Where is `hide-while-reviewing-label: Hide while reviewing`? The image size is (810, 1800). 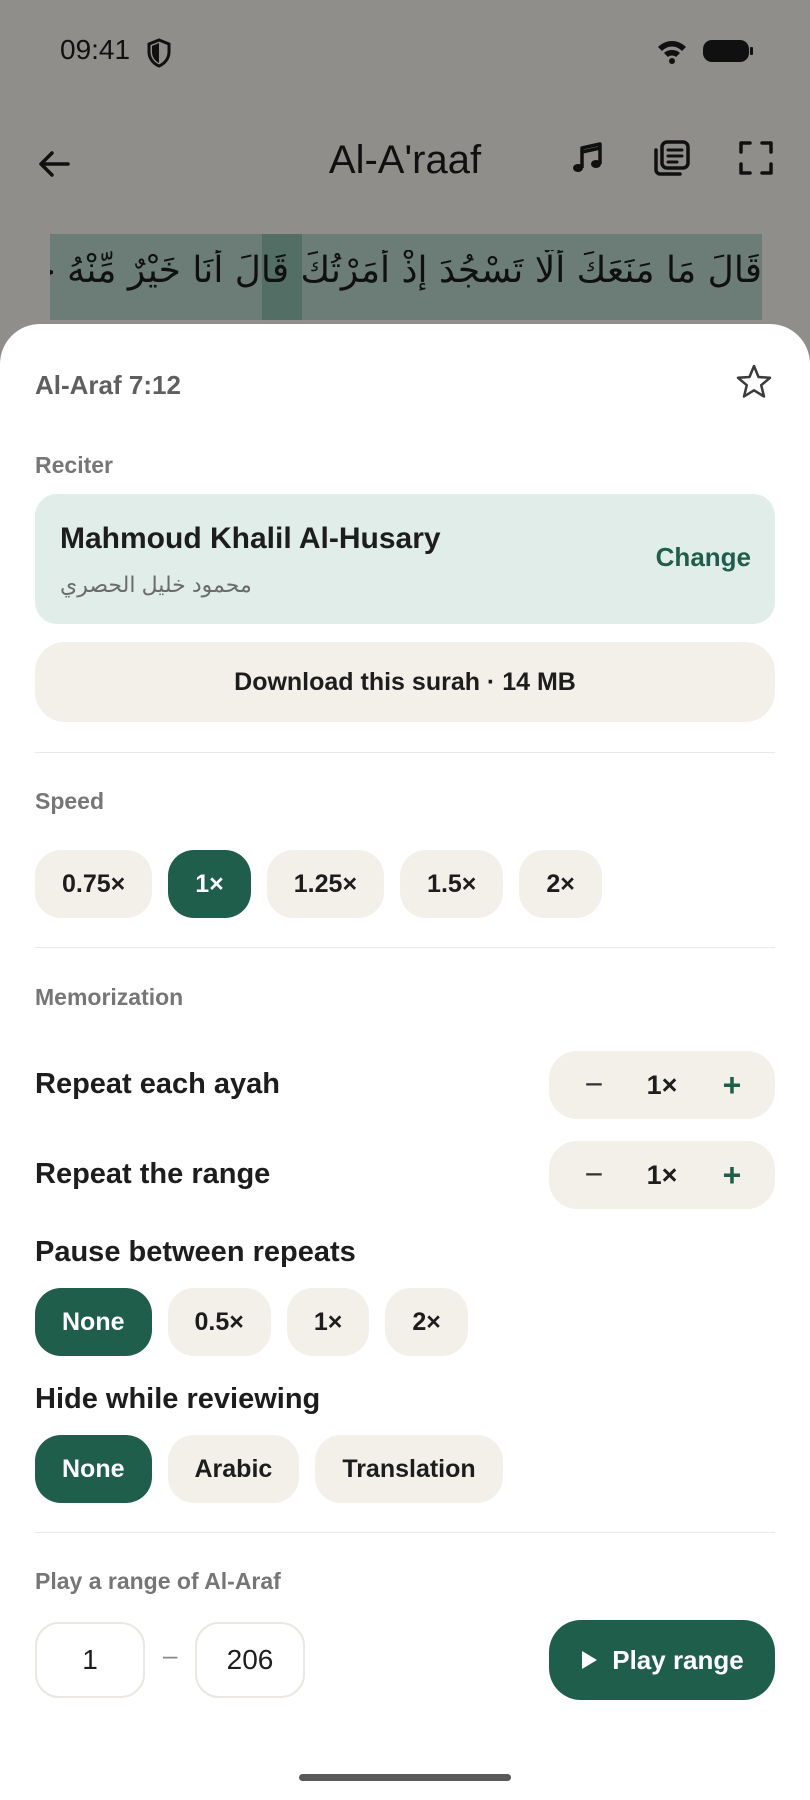 hide-while-reviewing-label: Hide while reviewing is located at coordinates (178, 1399).